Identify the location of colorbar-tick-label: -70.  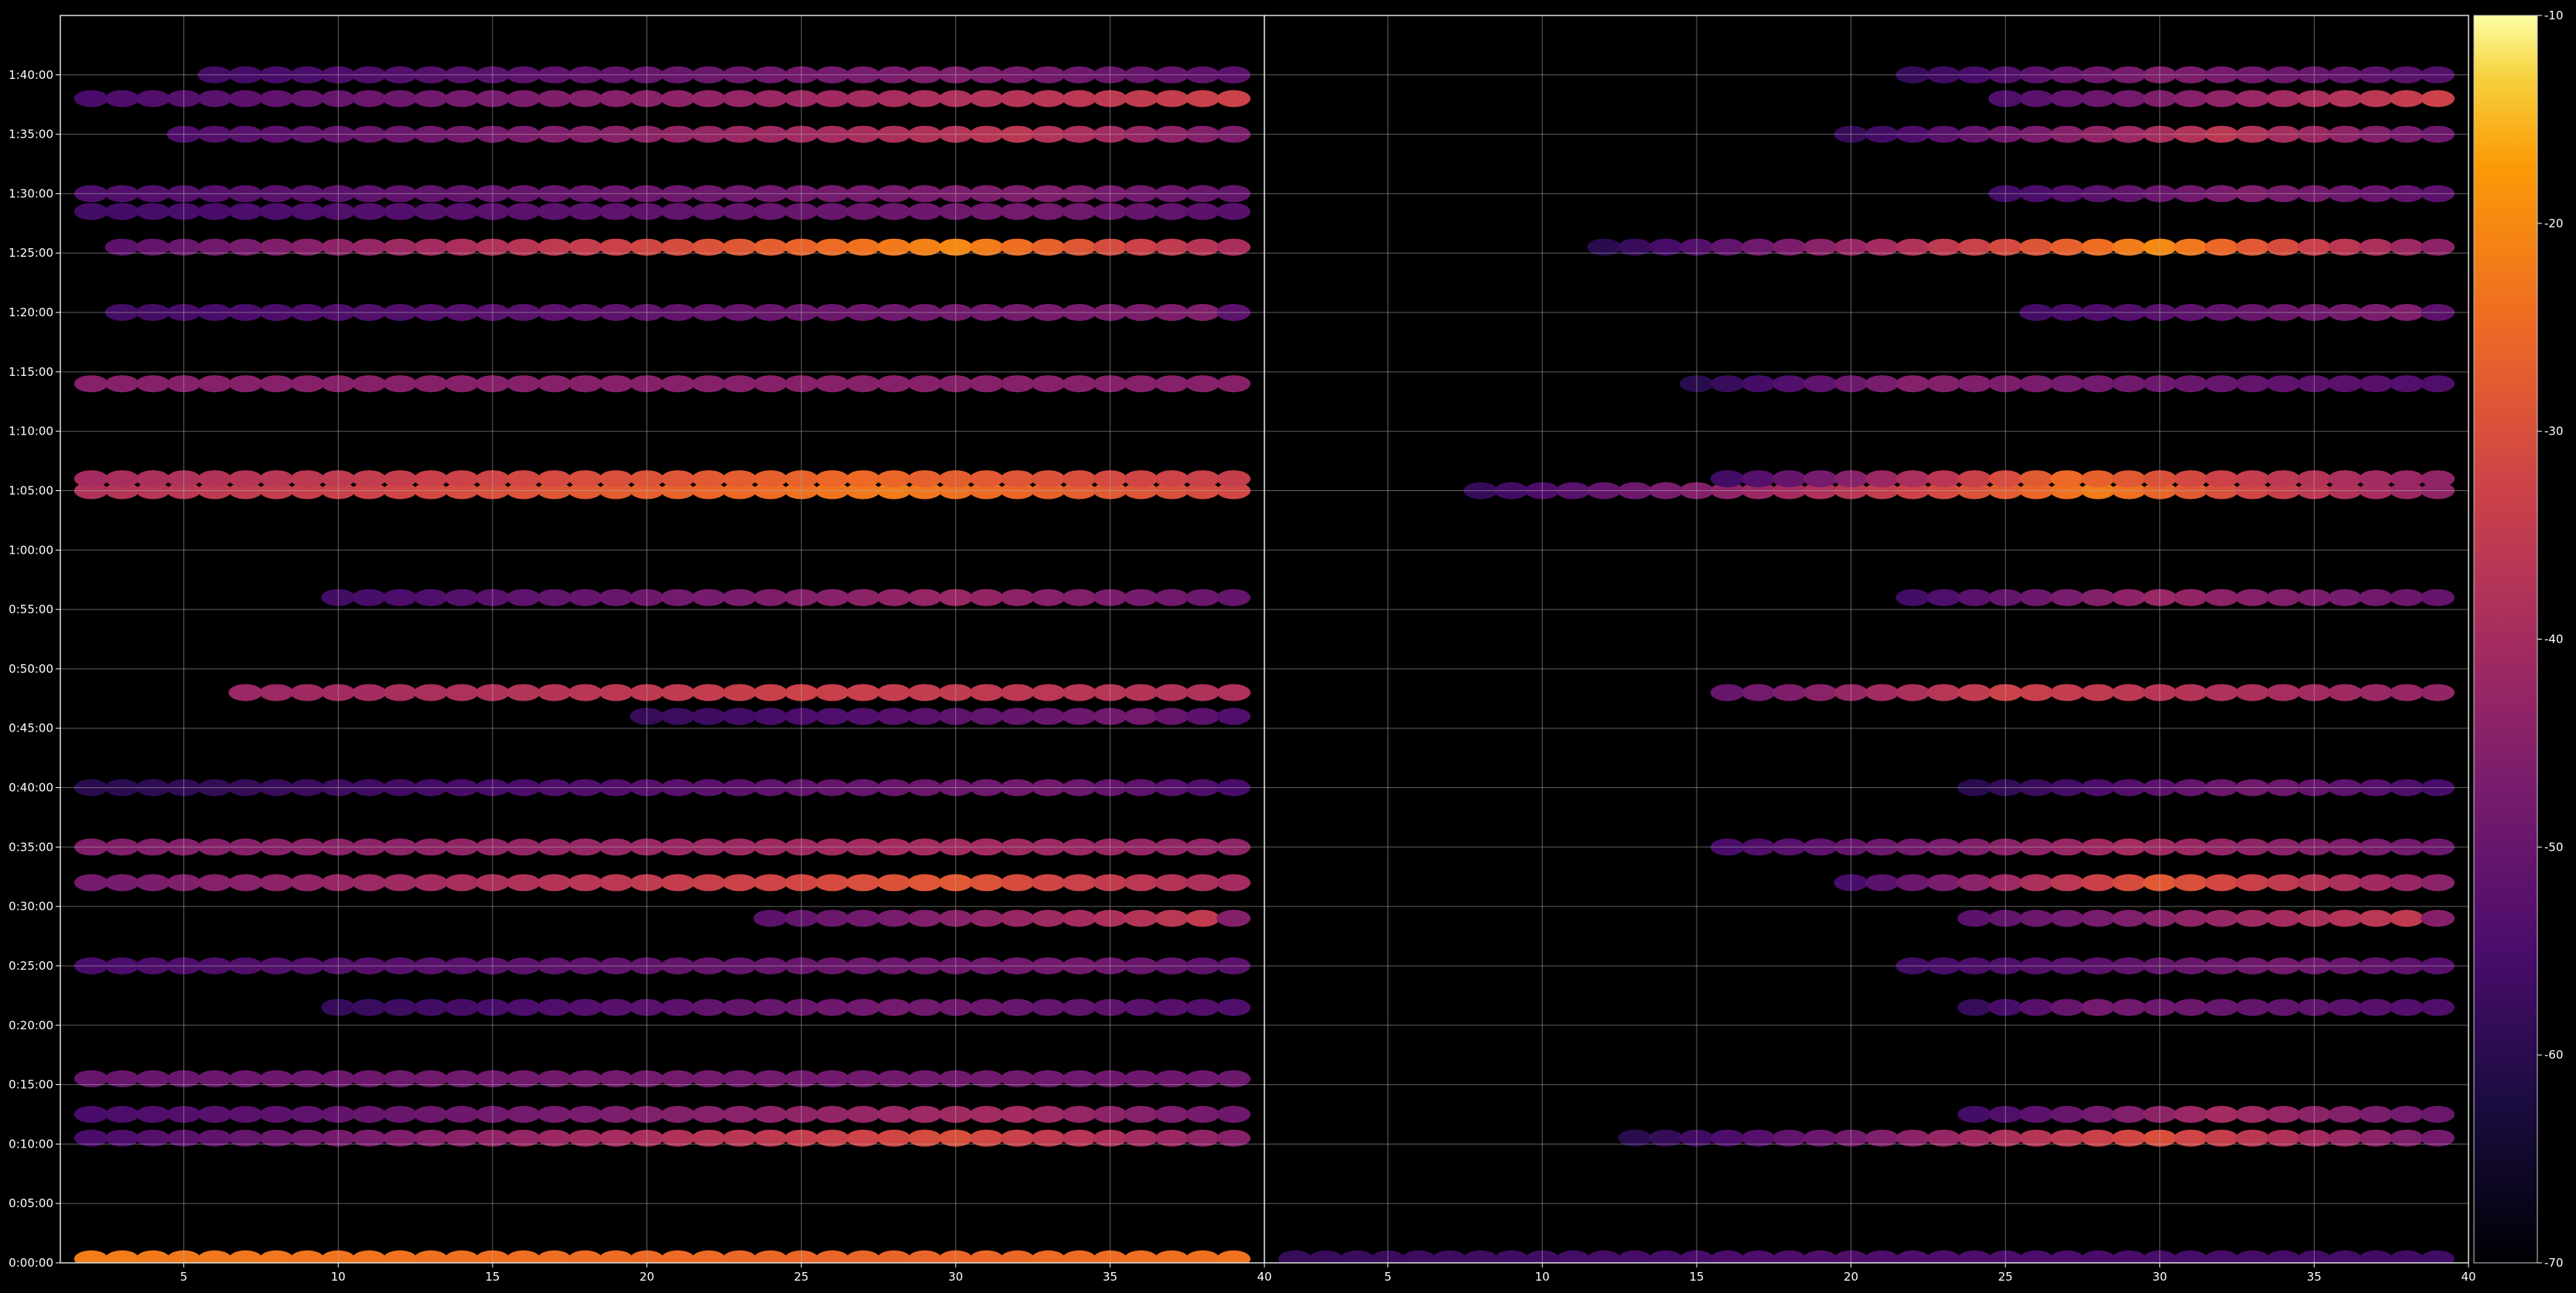
(2554, 1263).